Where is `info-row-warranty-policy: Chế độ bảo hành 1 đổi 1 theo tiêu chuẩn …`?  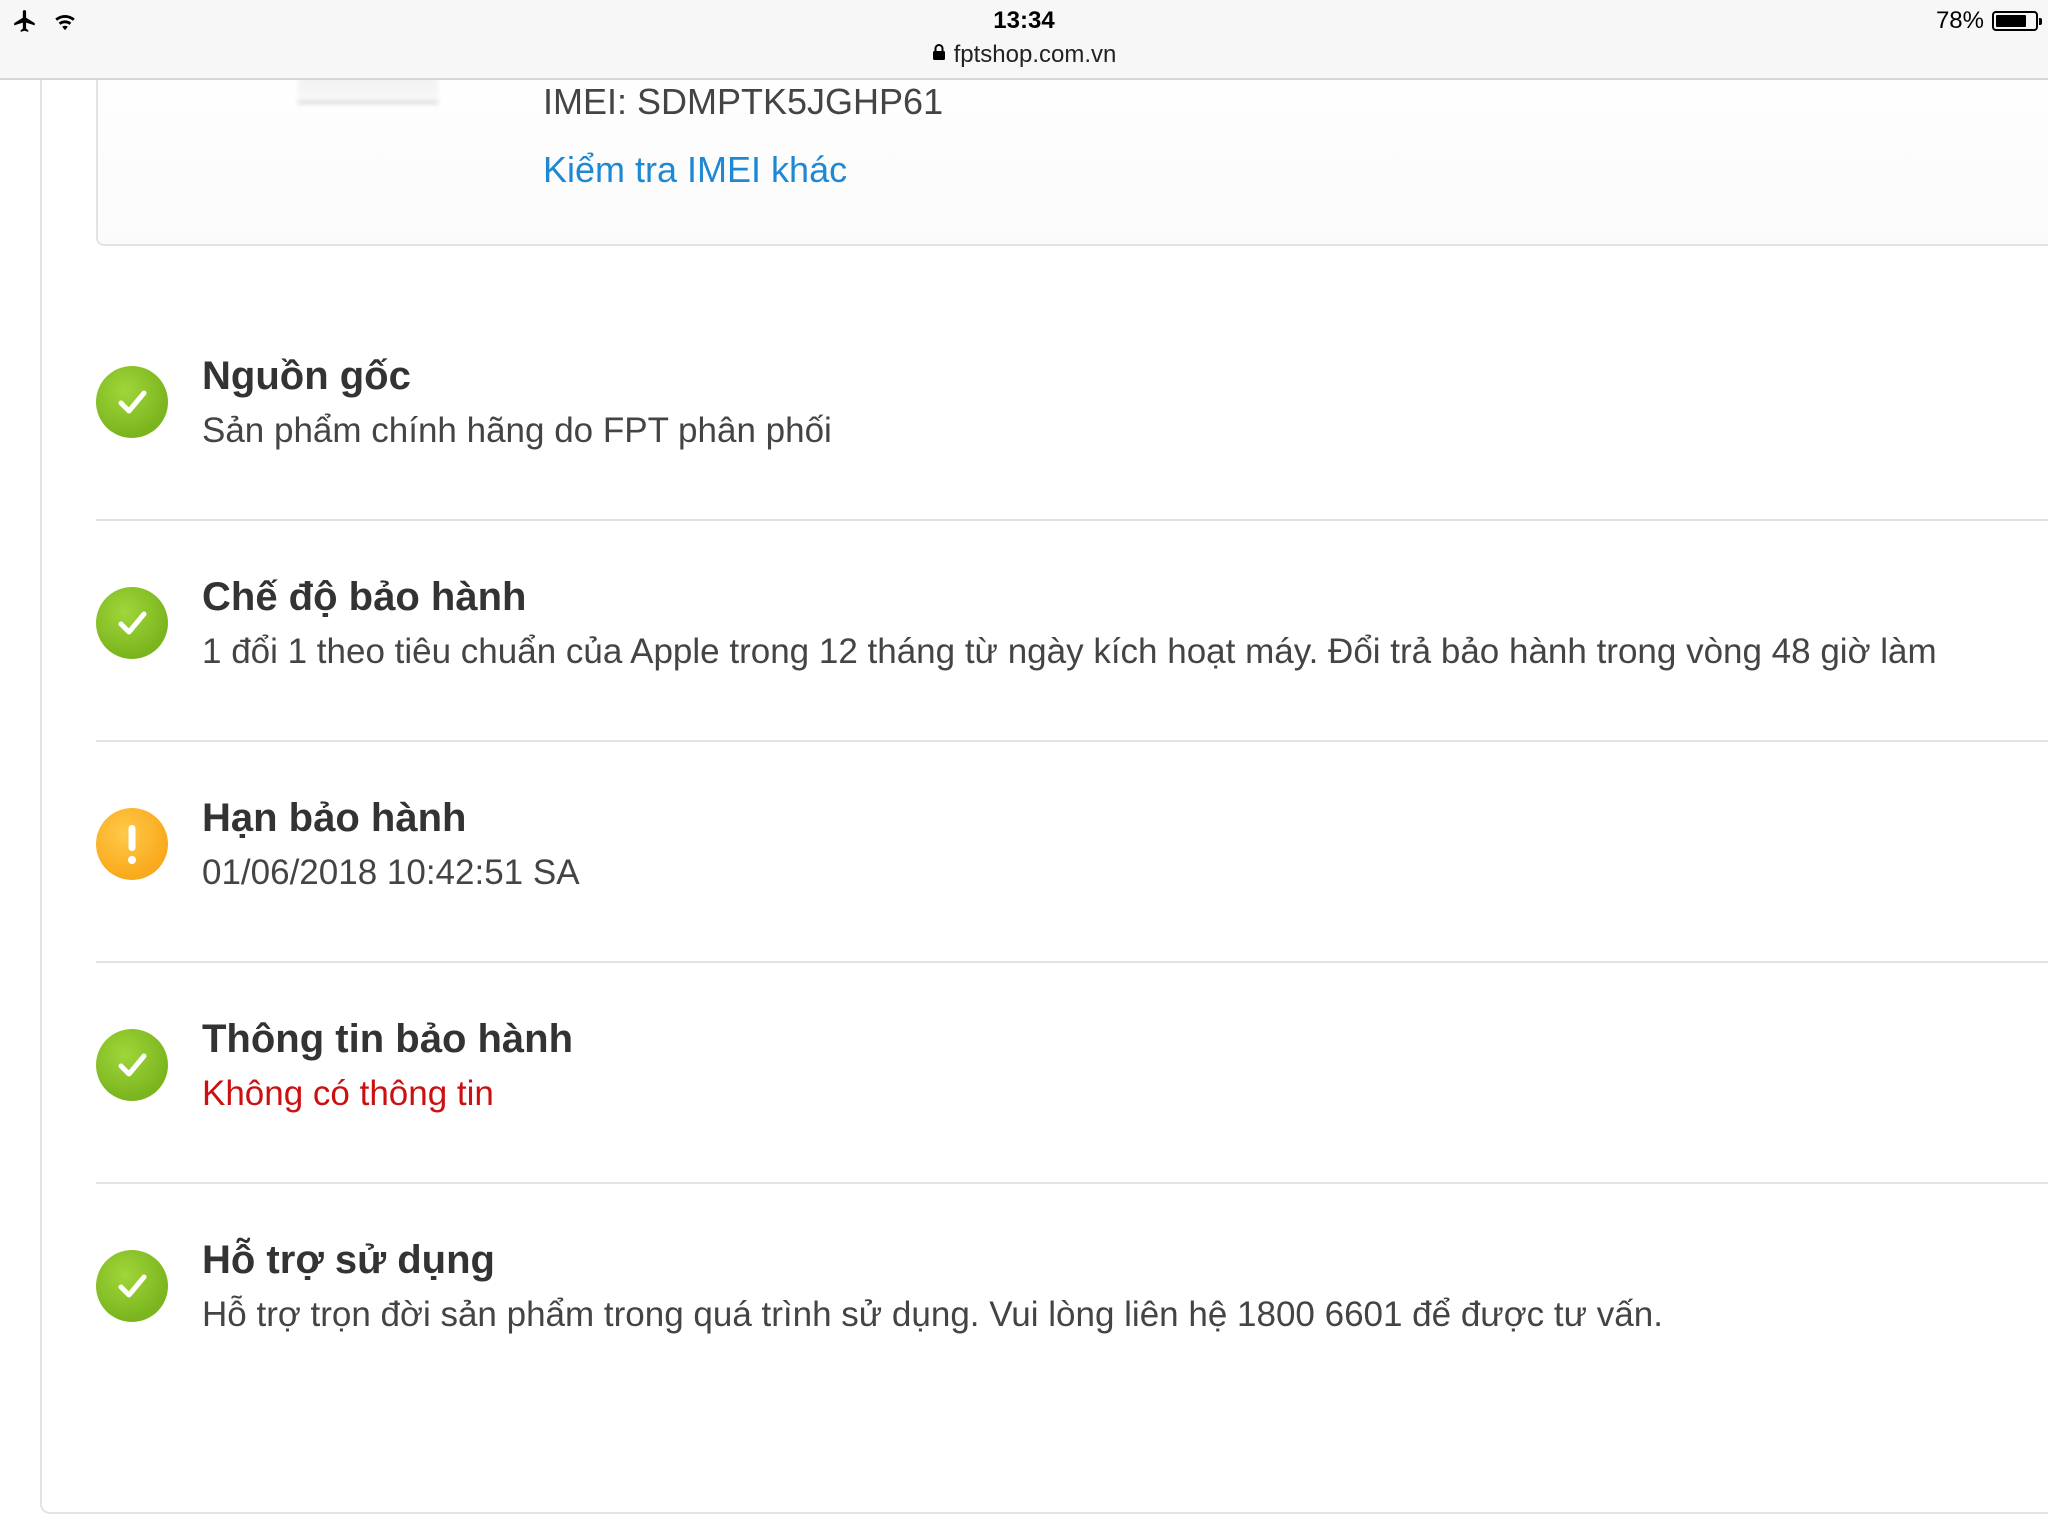
info-row-warranty-policy: Chế độ bảo hành 1 đổi 1 theo tiêu chuẩn … is located at coordinates (1072, 631).